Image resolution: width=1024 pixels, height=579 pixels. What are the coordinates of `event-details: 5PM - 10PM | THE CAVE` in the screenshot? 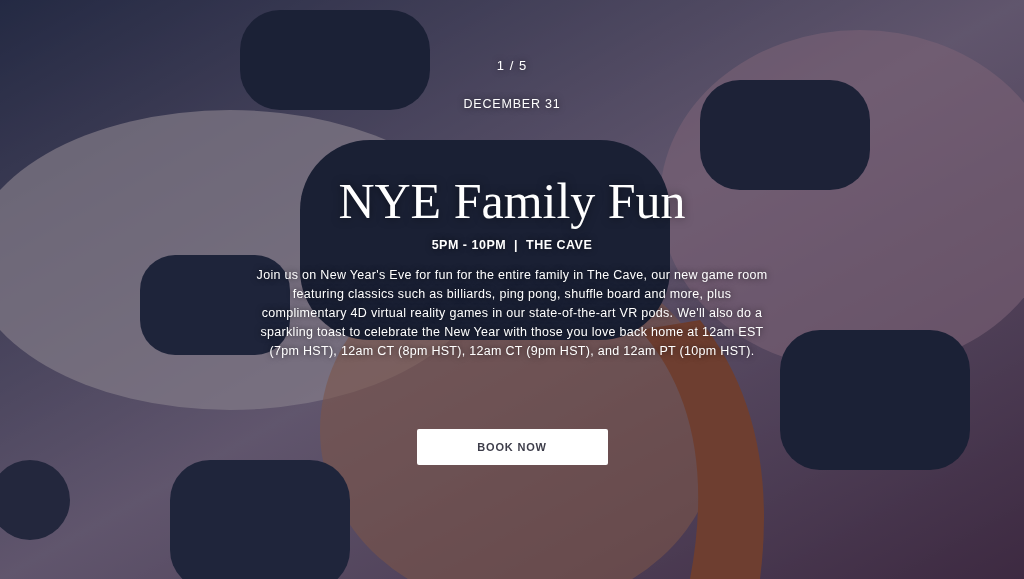 It's located at (512, 245).